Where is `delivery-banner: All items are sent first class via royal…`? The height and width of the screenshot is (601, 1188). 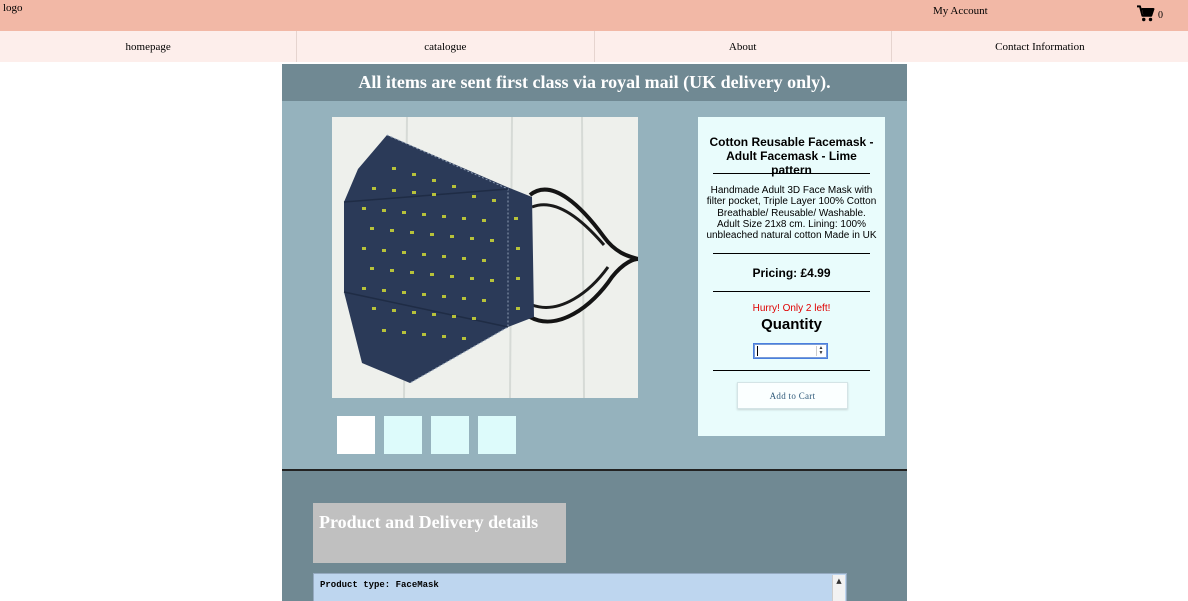 delivery-banner: All items are sent first class via royal… is located at coordinates (594, 82).